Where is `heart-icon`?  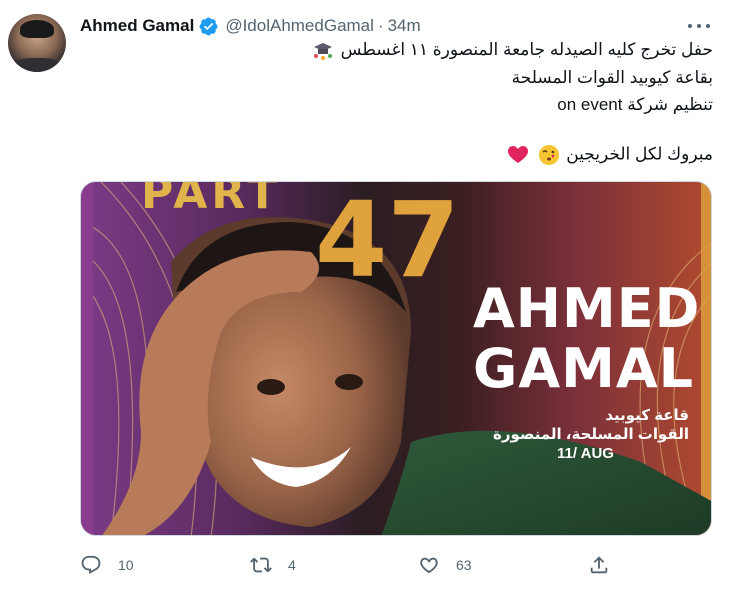
heart-icon is located at coordinates (429, 565).